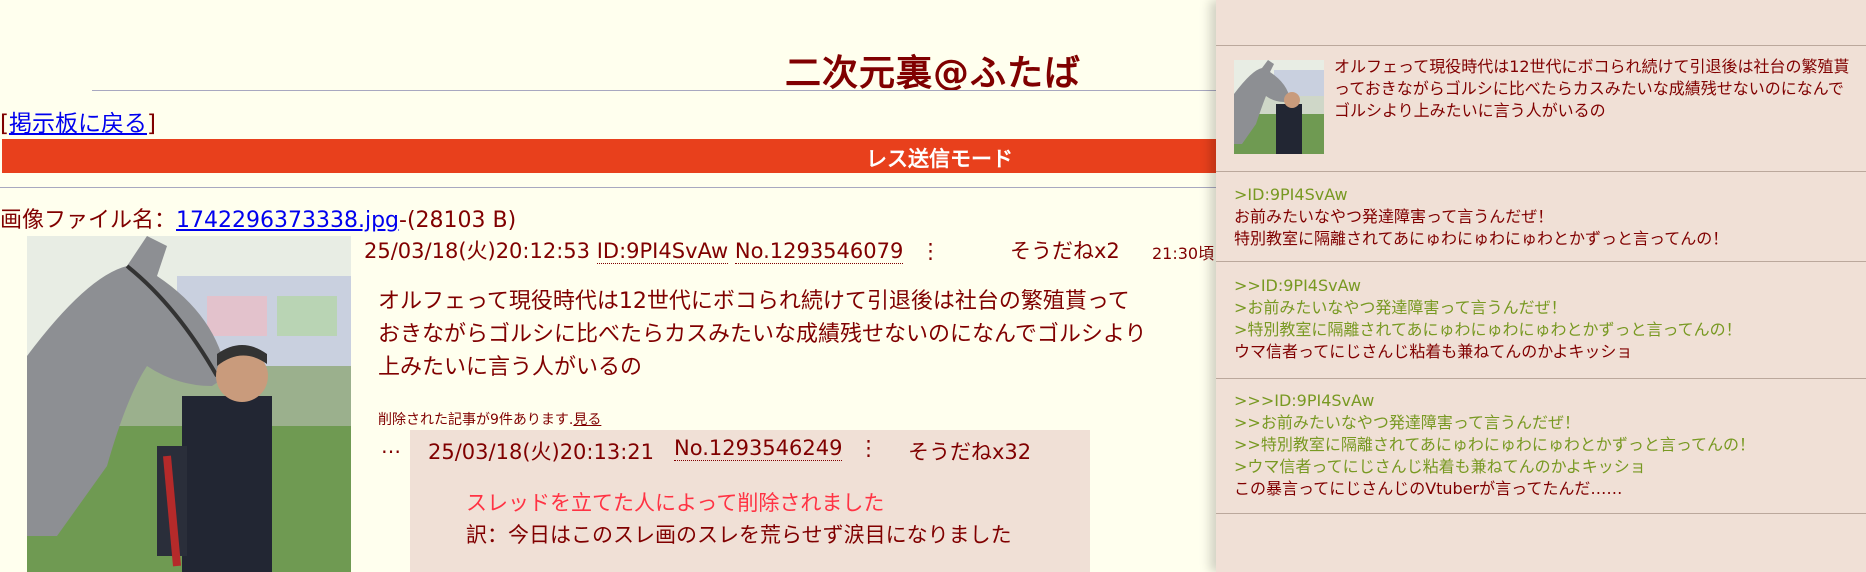 The width and height of the screenshot is (1866, 572). Describe the element at coordinates (88, 220) in the screenshot. I see `file-label: 画像ファイル名：` at that location.